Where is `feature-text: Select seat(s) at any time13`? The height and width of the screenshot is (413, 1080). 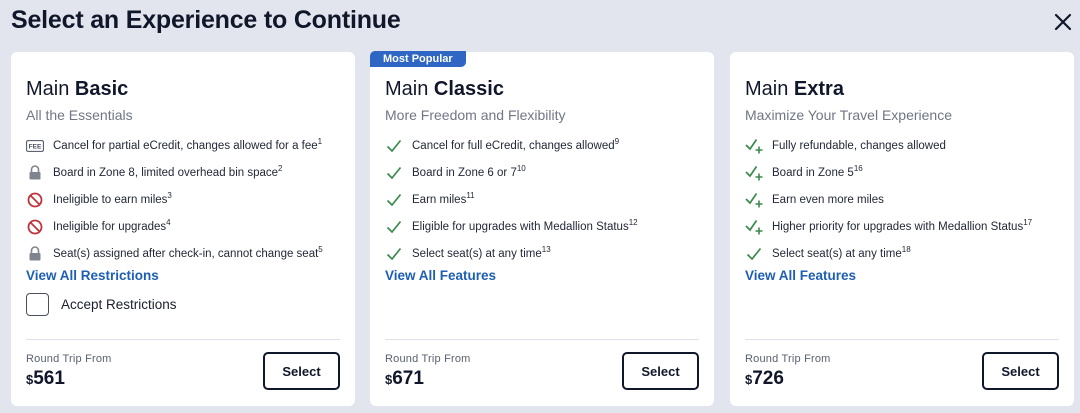
feature-text: Select seat(s) at any time13 is located at coordinates (481, 252).